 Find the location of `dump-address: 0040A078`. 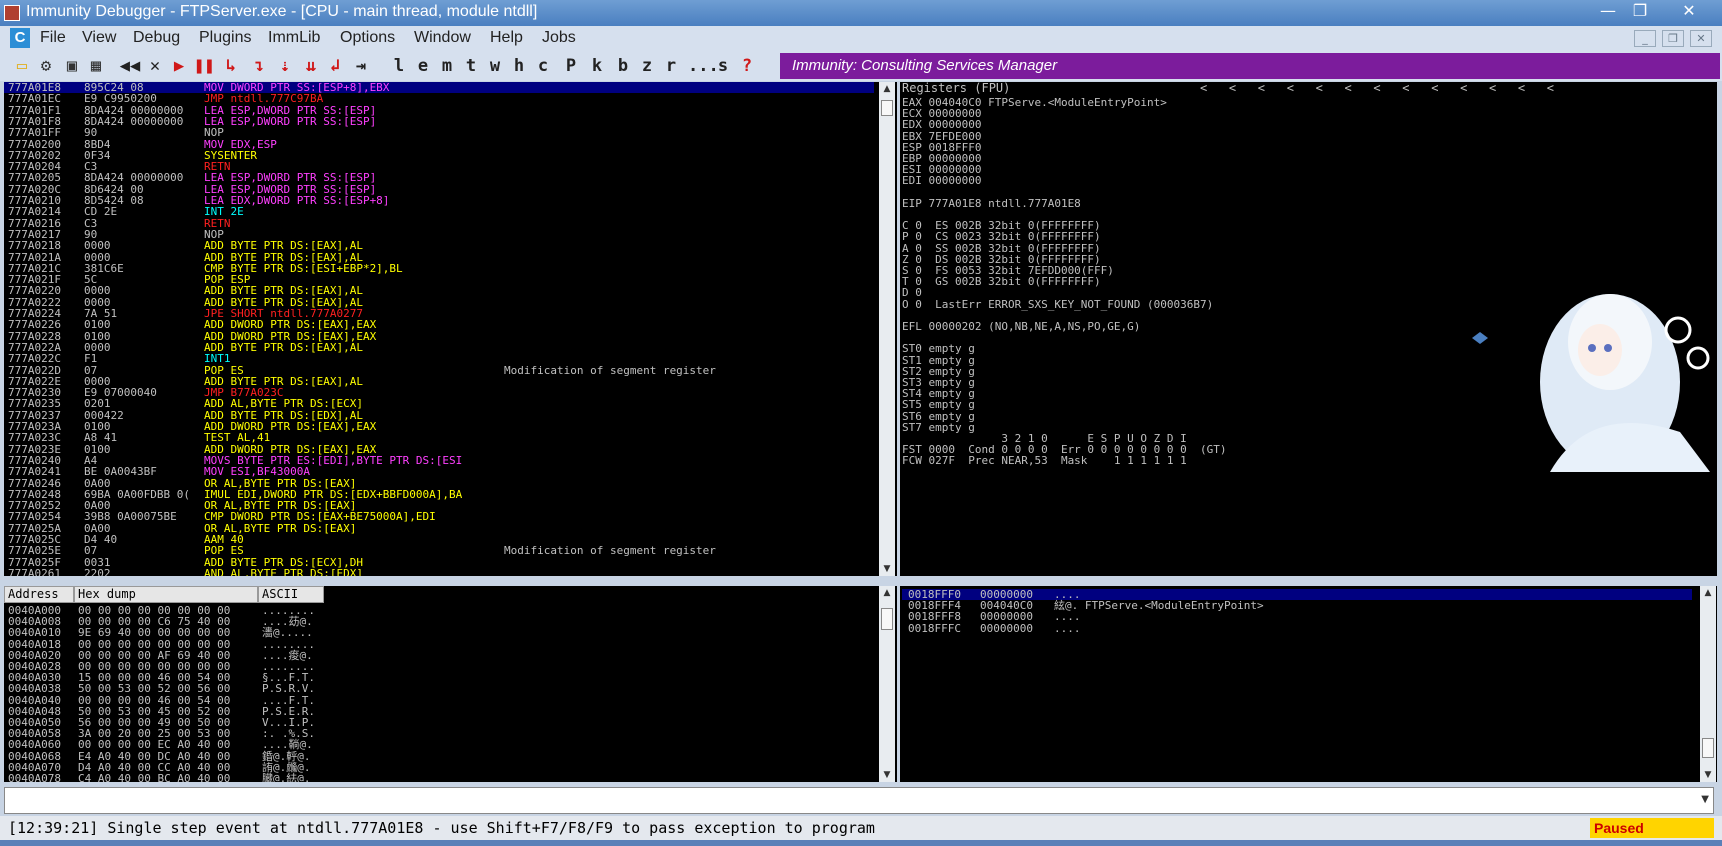

dump-address: 0040A078 is located at coordinates (34, 777).